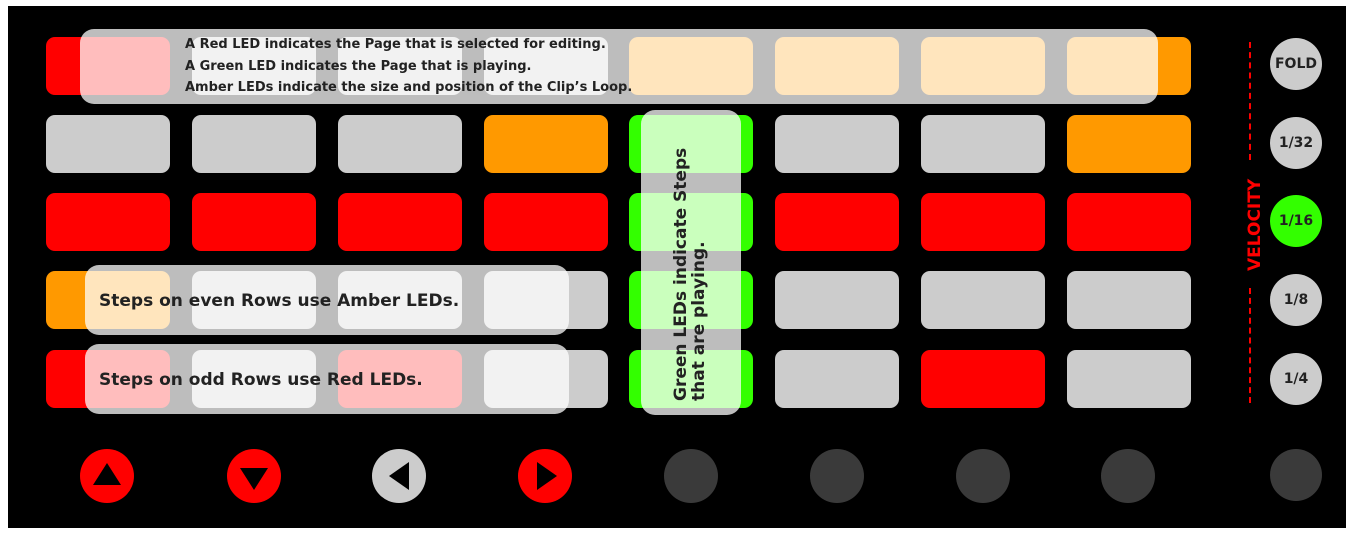 Image resolution: width=1353 pixels, height=533 pixels. I want to click on arrow-down-icon, so click(254, 479).